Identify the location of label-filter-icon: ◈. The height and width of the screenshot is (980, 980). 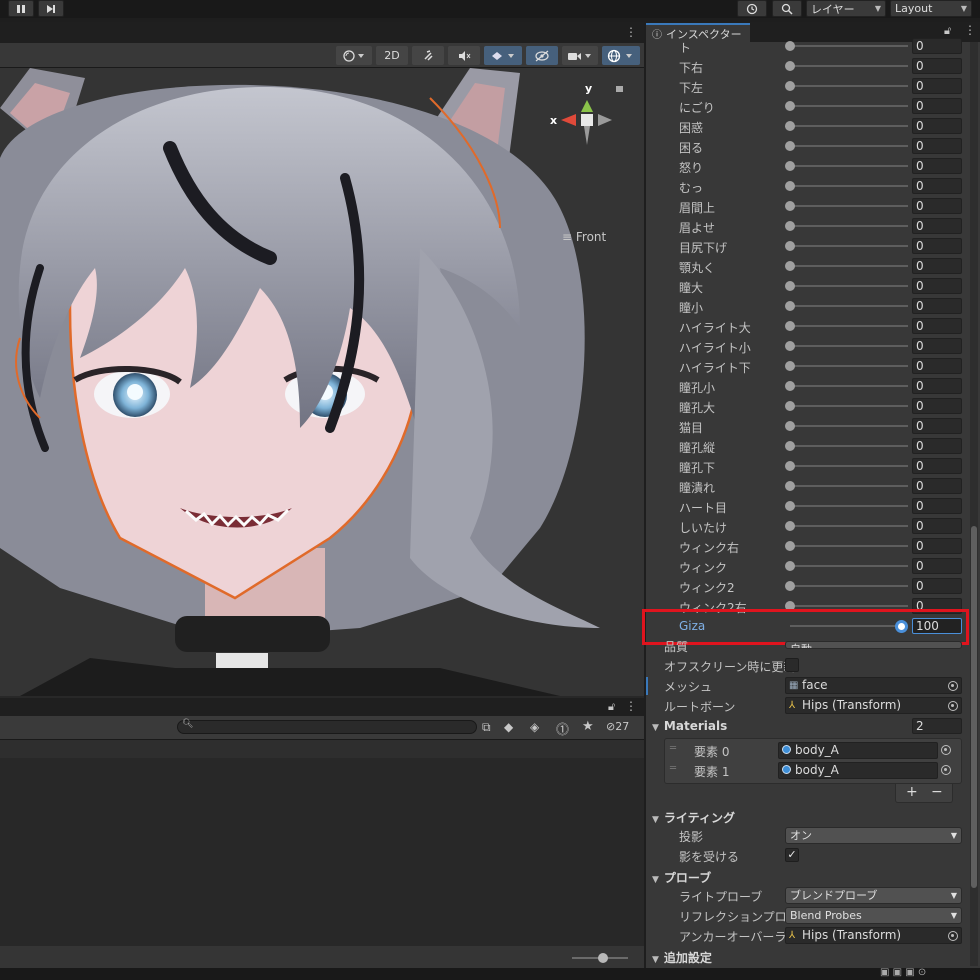
(534, 727).